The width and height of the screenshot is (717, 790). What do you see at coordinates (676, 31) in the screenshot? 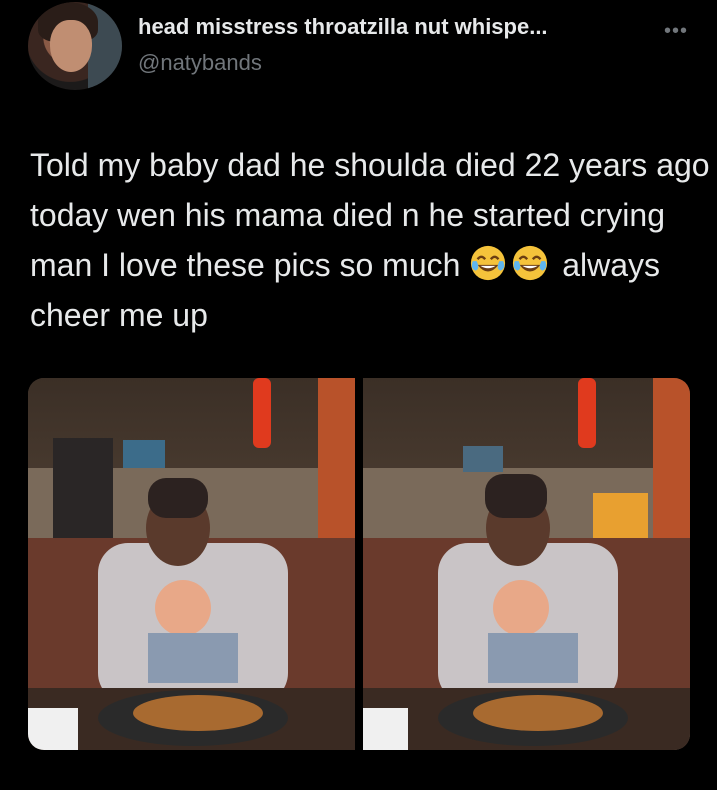
I see `ellipsis-icon: •••` at bounding box center [676, 31].